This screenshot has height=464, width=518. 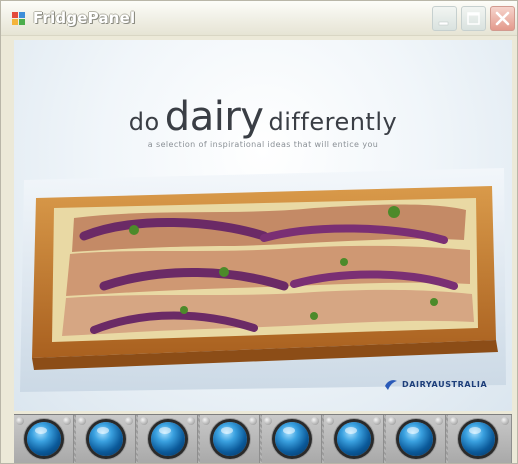 What do you see at coordinates (144, 122) in the screenshot?
I see `headline-prefix: do` at bounding box center [144, 122].